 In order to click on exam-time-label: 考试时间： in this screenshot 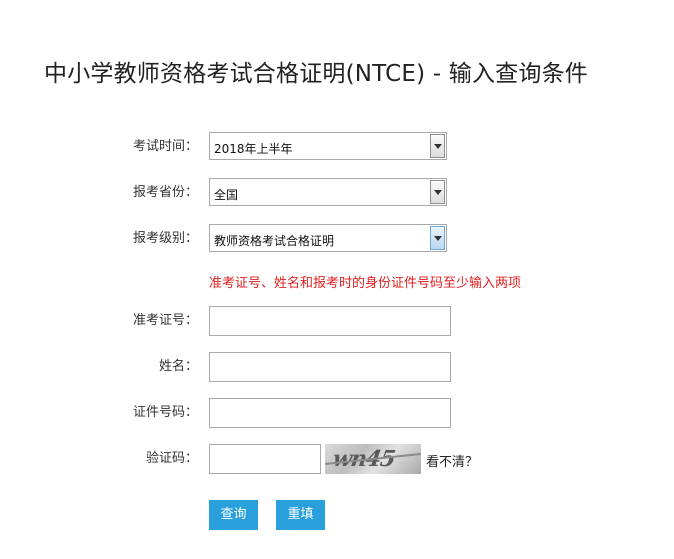, I will do `click(165, 146)`.